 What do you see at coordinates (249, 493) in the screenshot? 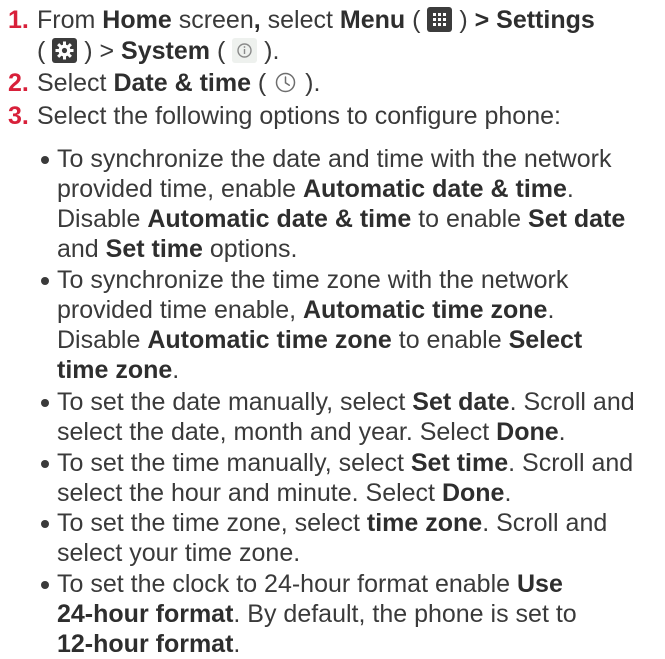
I see `item-text: select the hour and minute. Select` at bounding box center [249, 493].